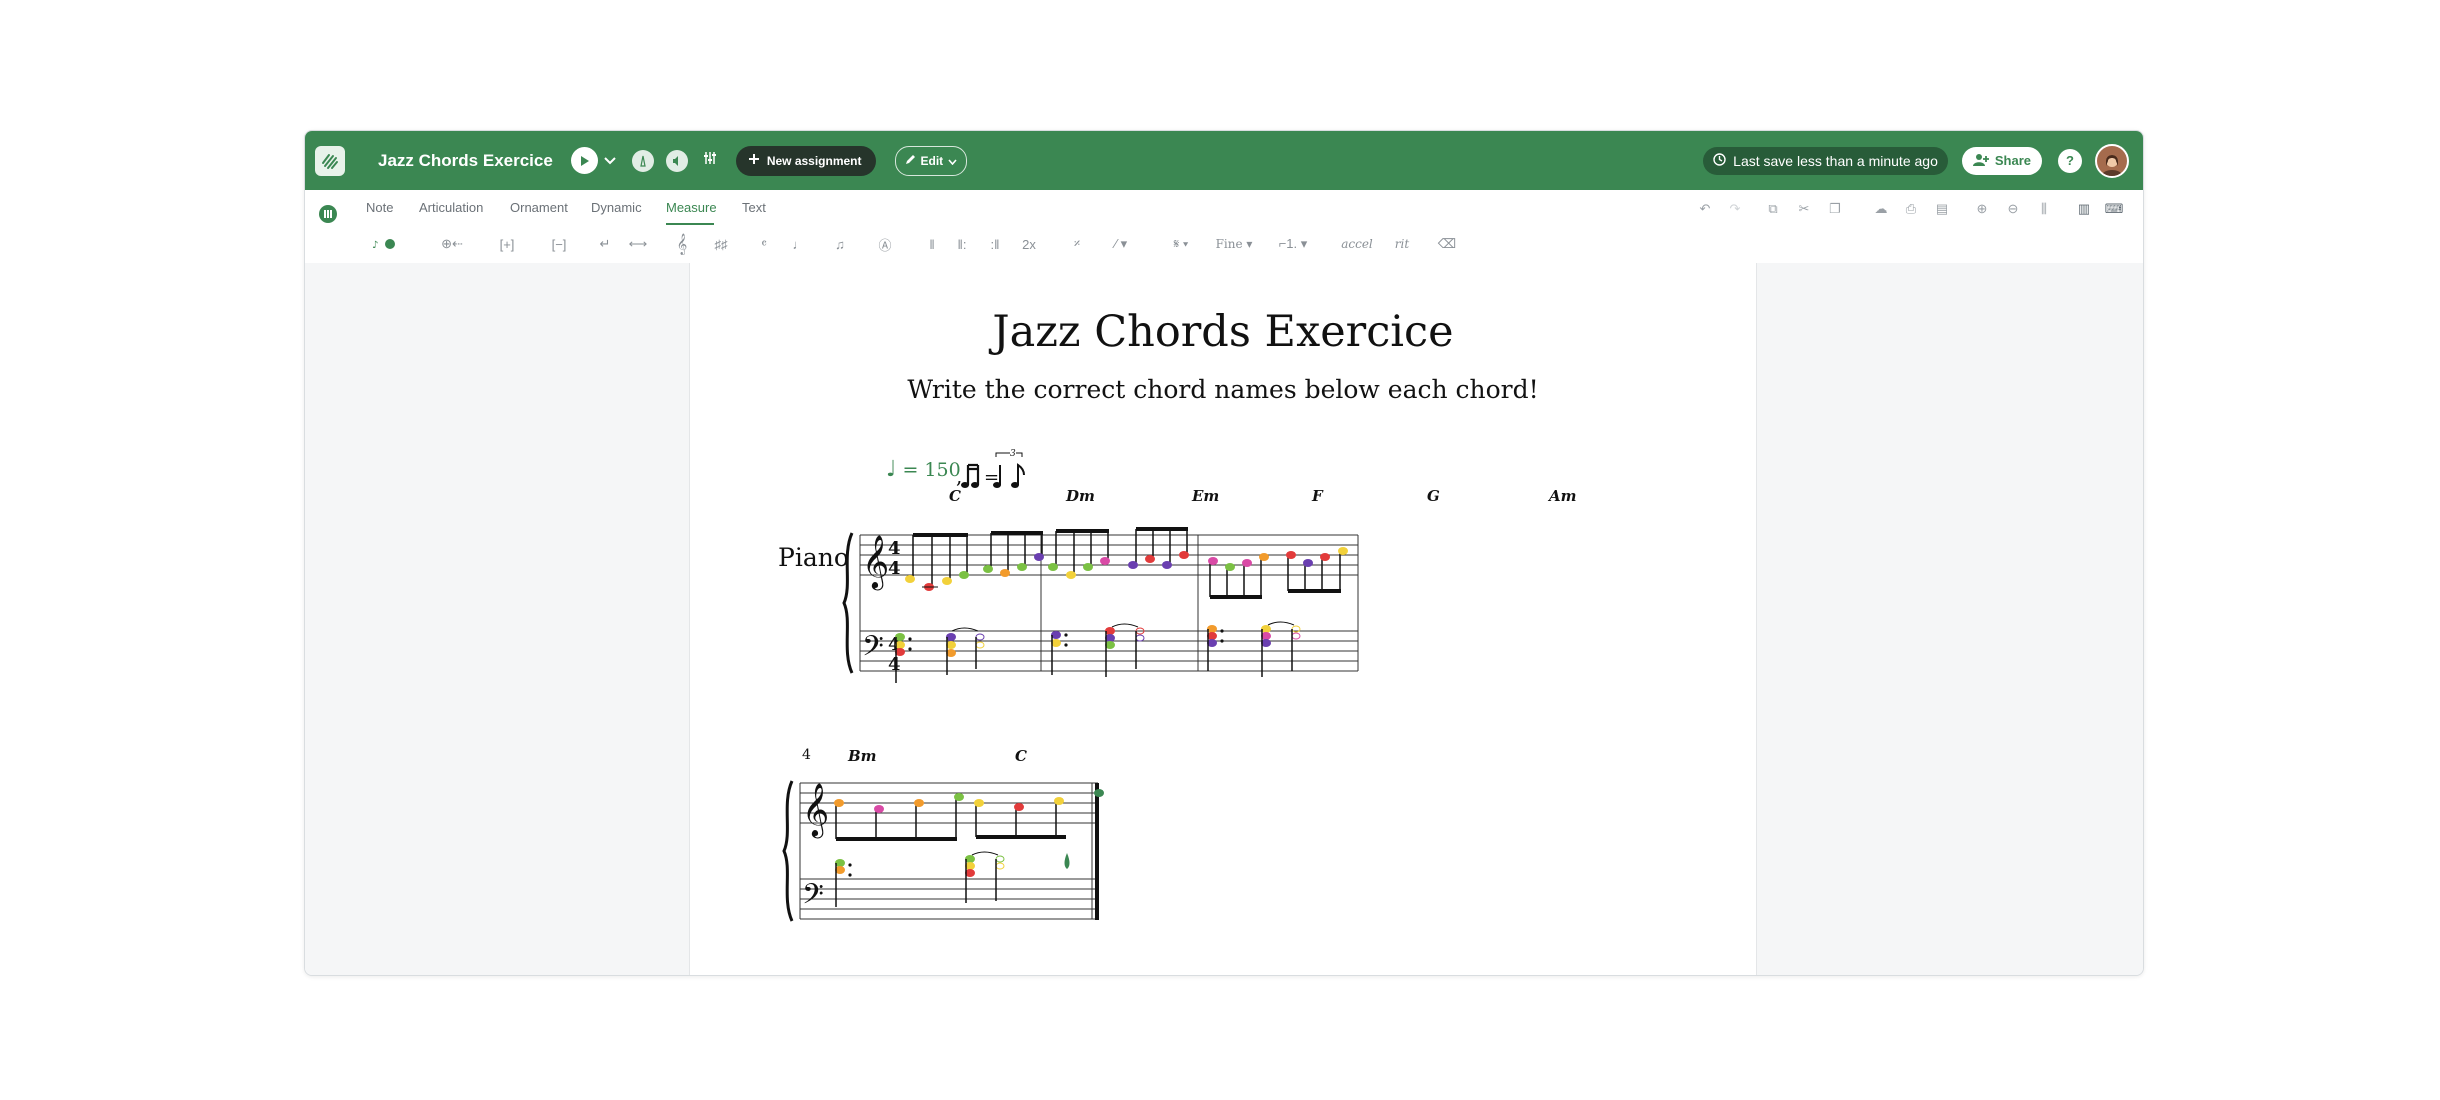 Image resolution: width=2440 pixels, height=1100 pixels. What do you see at coordinates (1293, 244) in the screenshot?
I see `volta-dropdown-icon: ⌐1. ▾` at bounding box center [1293, 244].